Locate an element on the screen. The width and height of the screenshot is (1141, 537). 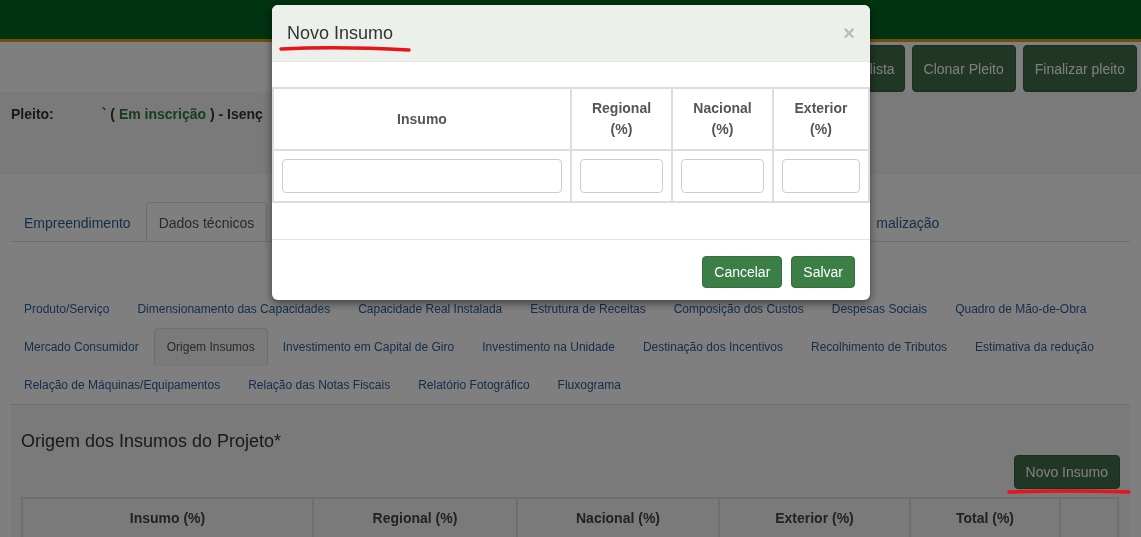
sub-tab: Quadro de Mão-de-Obra is located at coordinates (1021, 309).